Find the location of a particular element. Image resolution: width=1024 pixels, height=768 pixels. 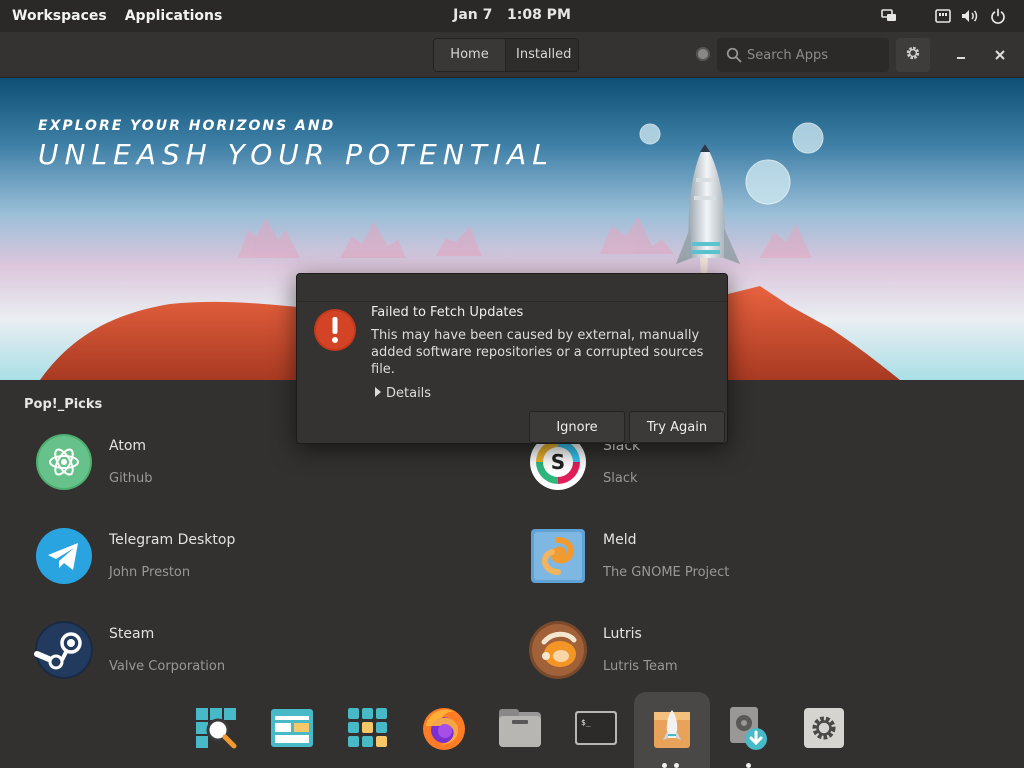

app-item-meld: Meld The GNOME Project is located at coordinates (738, 566).